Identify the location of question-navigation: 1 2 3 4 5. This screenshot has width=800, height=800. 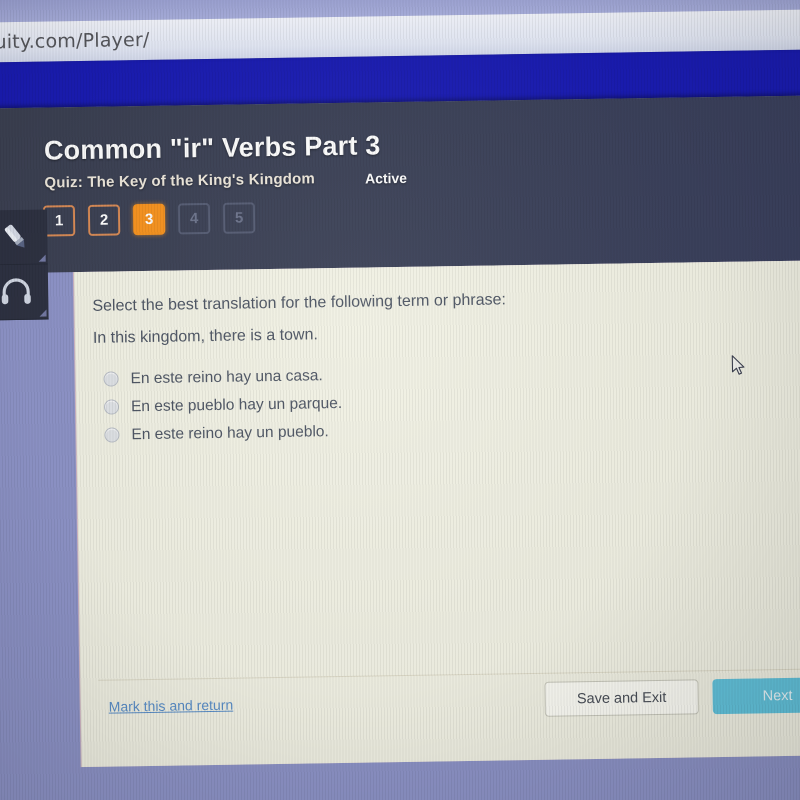
(149, 219).